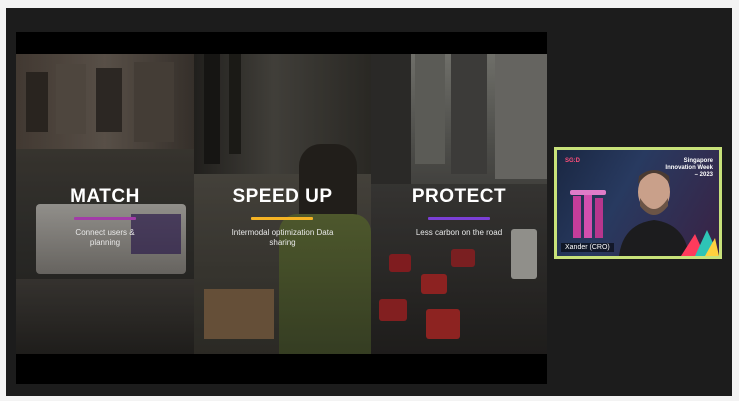  Describe the element at coordinates (588, 214) in the screenshot. I see `skyline-graphic` at that location.